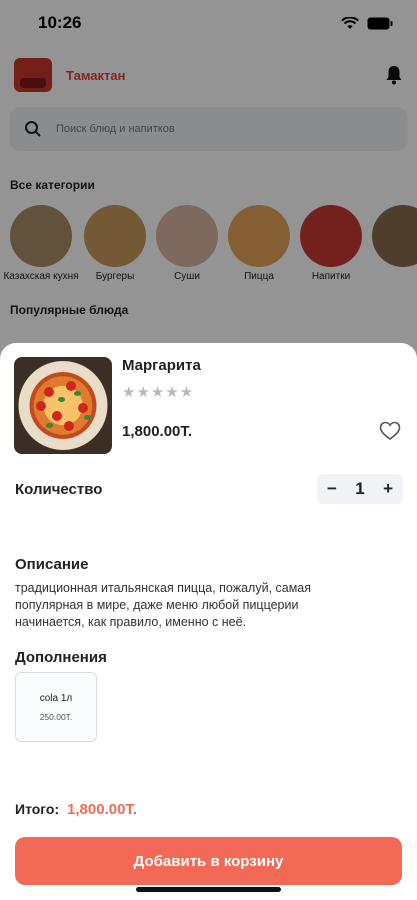 This screenshot has width=417, height=900. What do you see at coordinates (208, 889) in the screenshot?
I see `home-indicator` at bounding box center [208, 889].